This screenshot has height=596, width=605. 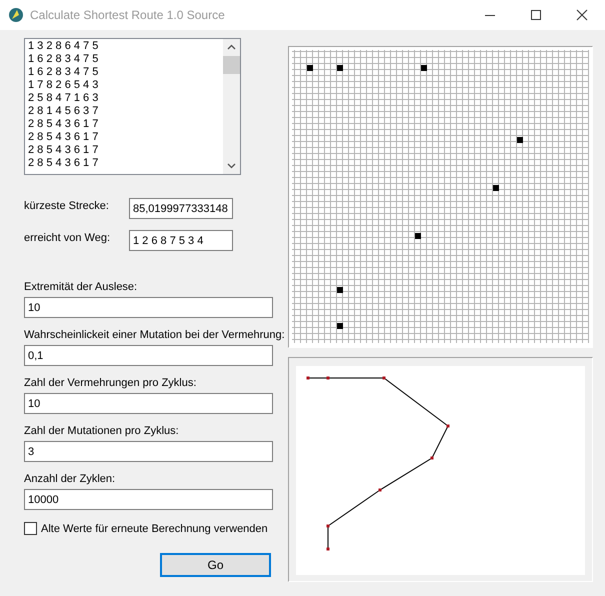 What do you see at coordinates (125, 85) in the screenshot?
I see `list-item: 1 7 8 2 6 5 4 3` at bounding box center [125, 85].